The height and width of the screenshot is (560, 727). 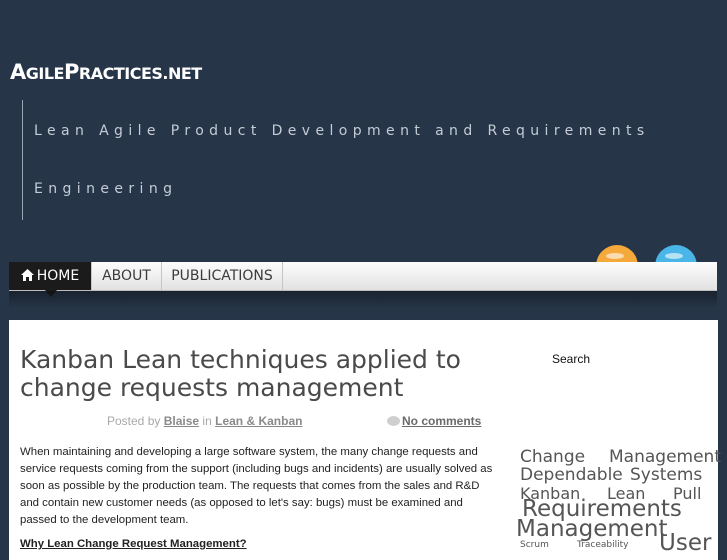 What do you see at coordinates (441, 421) in the screenshot?
I see `comments-link: No comments` at bounding box center [441, 421].